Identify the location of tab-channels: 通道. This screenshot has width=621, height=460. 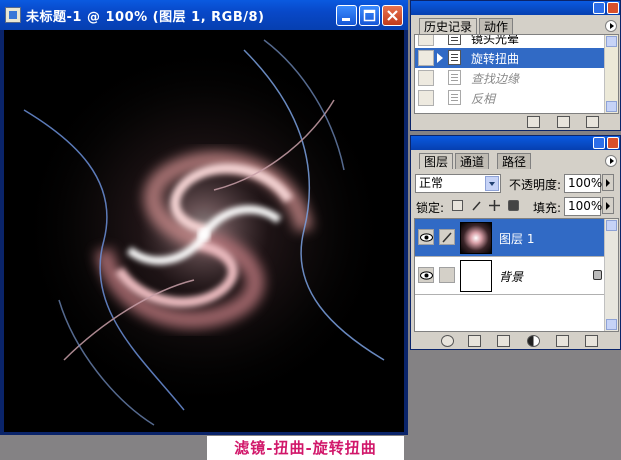
(472, 161).